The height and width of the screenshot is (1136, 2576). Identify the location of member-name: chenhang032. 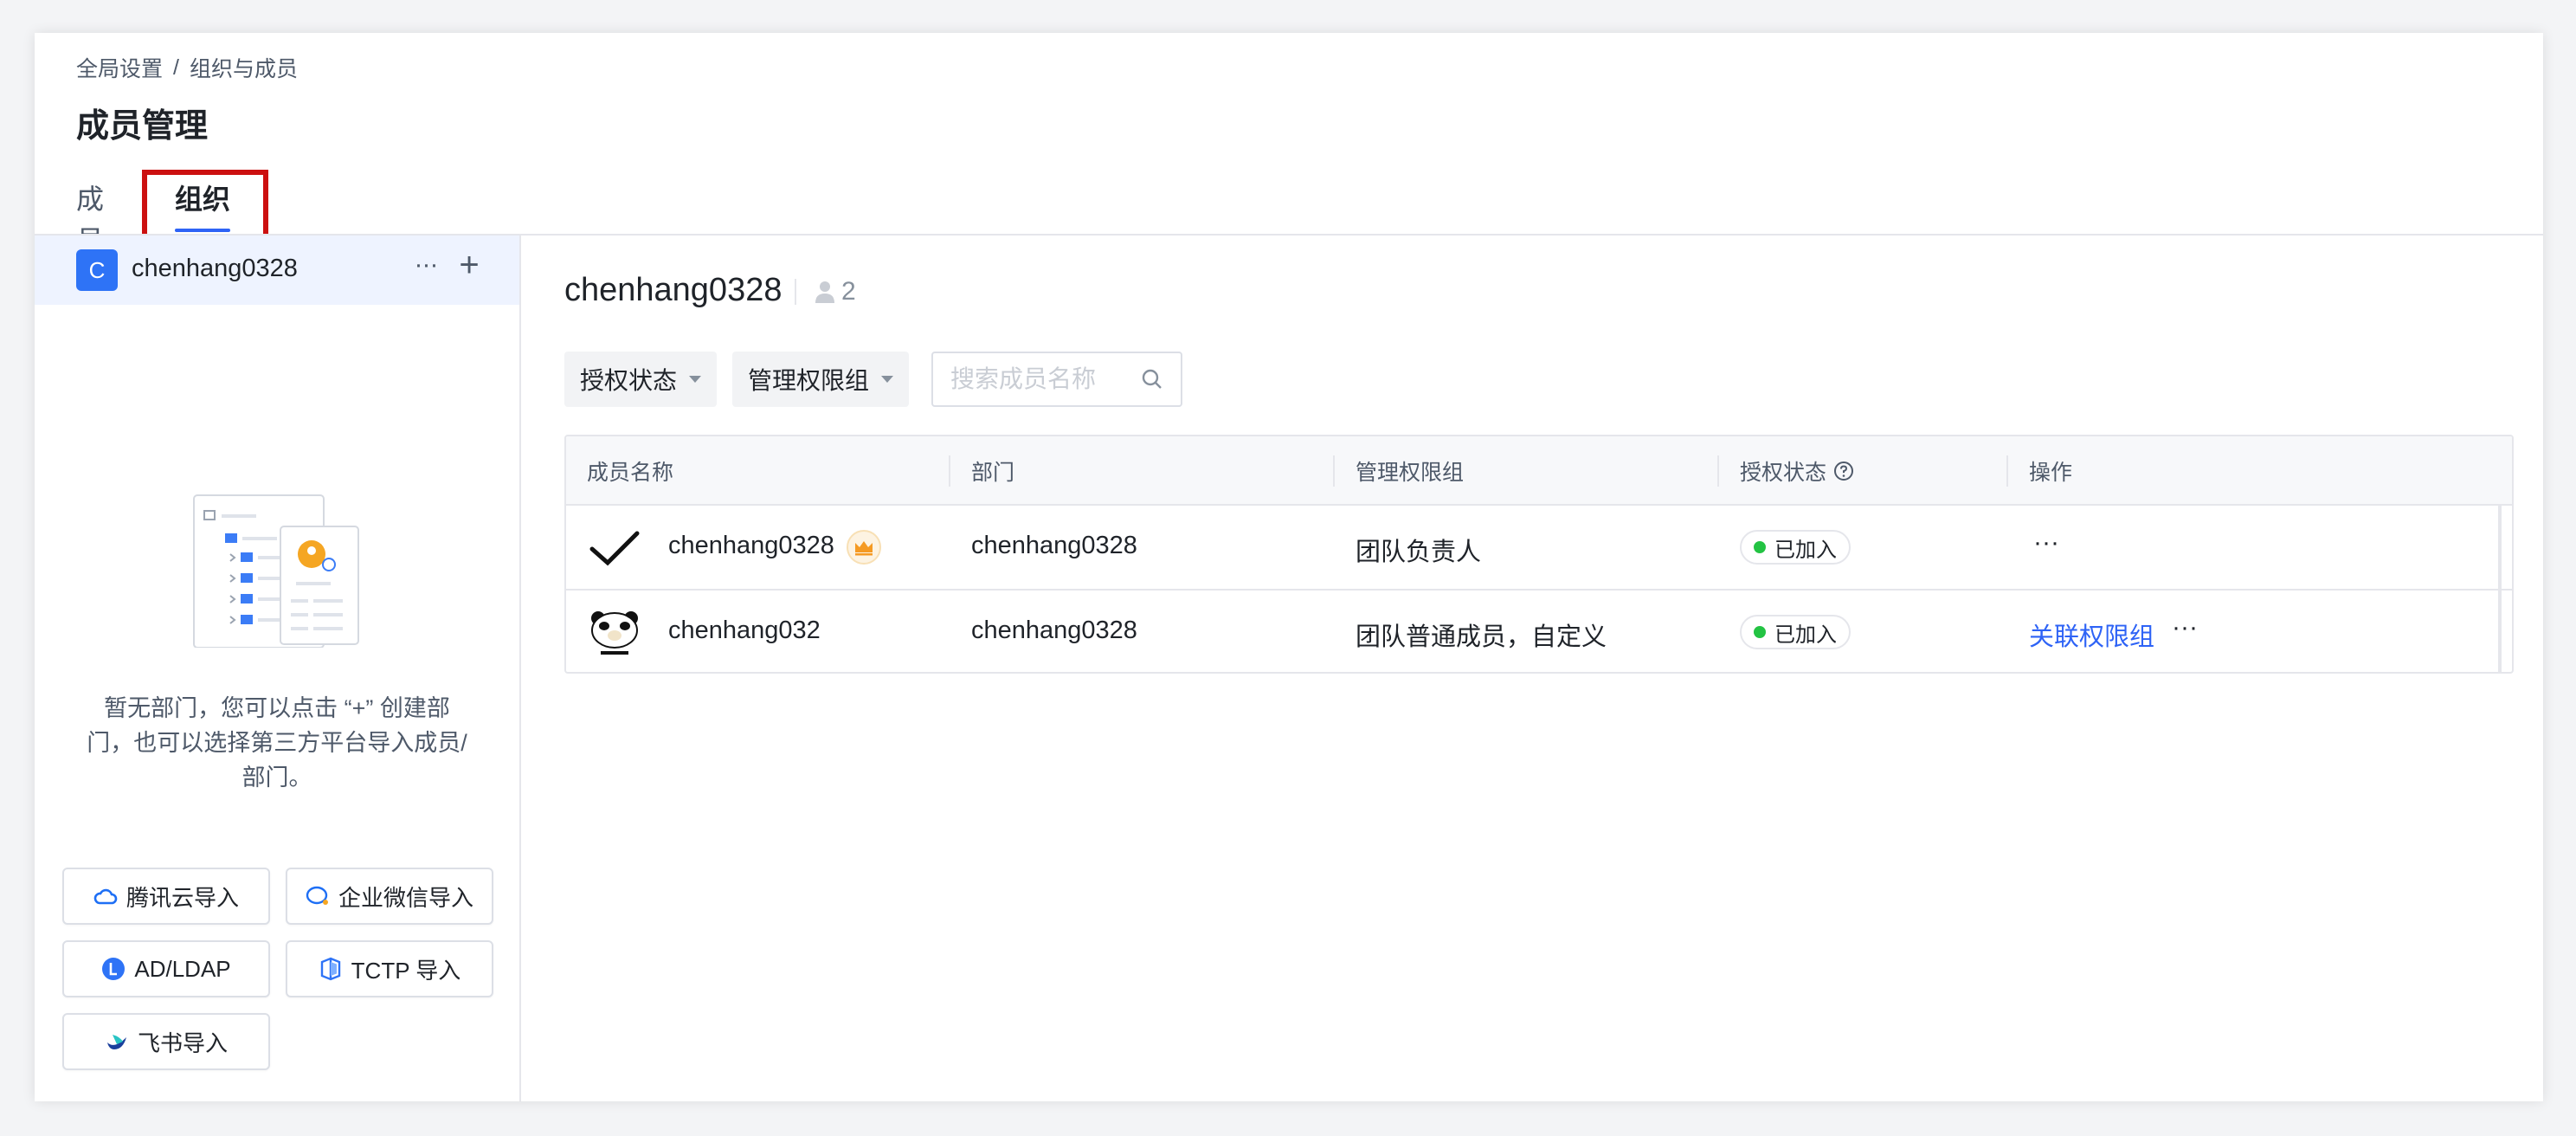
(744, 630).